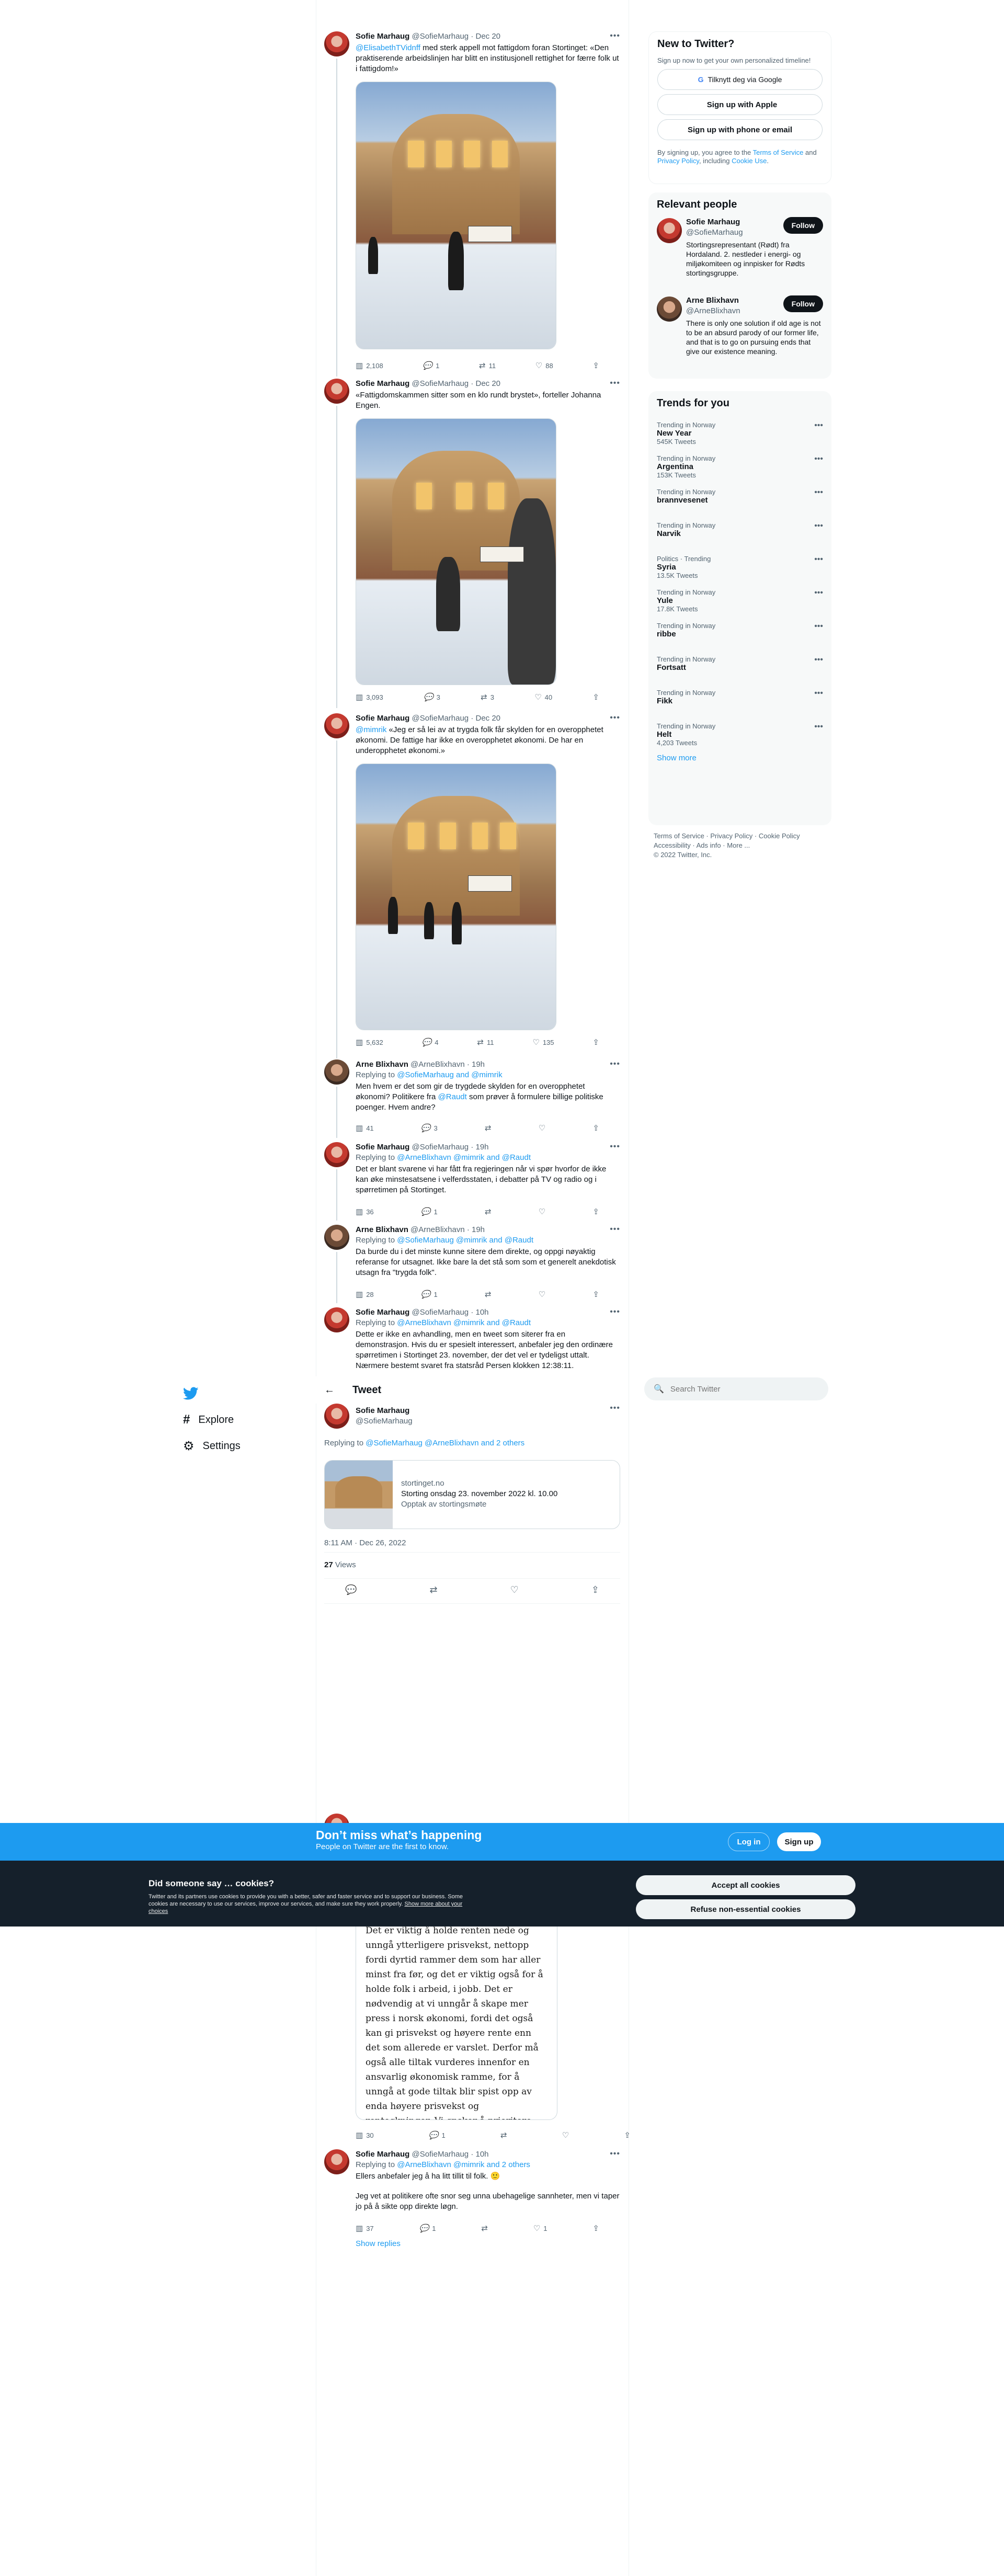 This screenshot has width=1004, height=2576. I want to click on views-button: ▥ 3,093, so click(370, 697).